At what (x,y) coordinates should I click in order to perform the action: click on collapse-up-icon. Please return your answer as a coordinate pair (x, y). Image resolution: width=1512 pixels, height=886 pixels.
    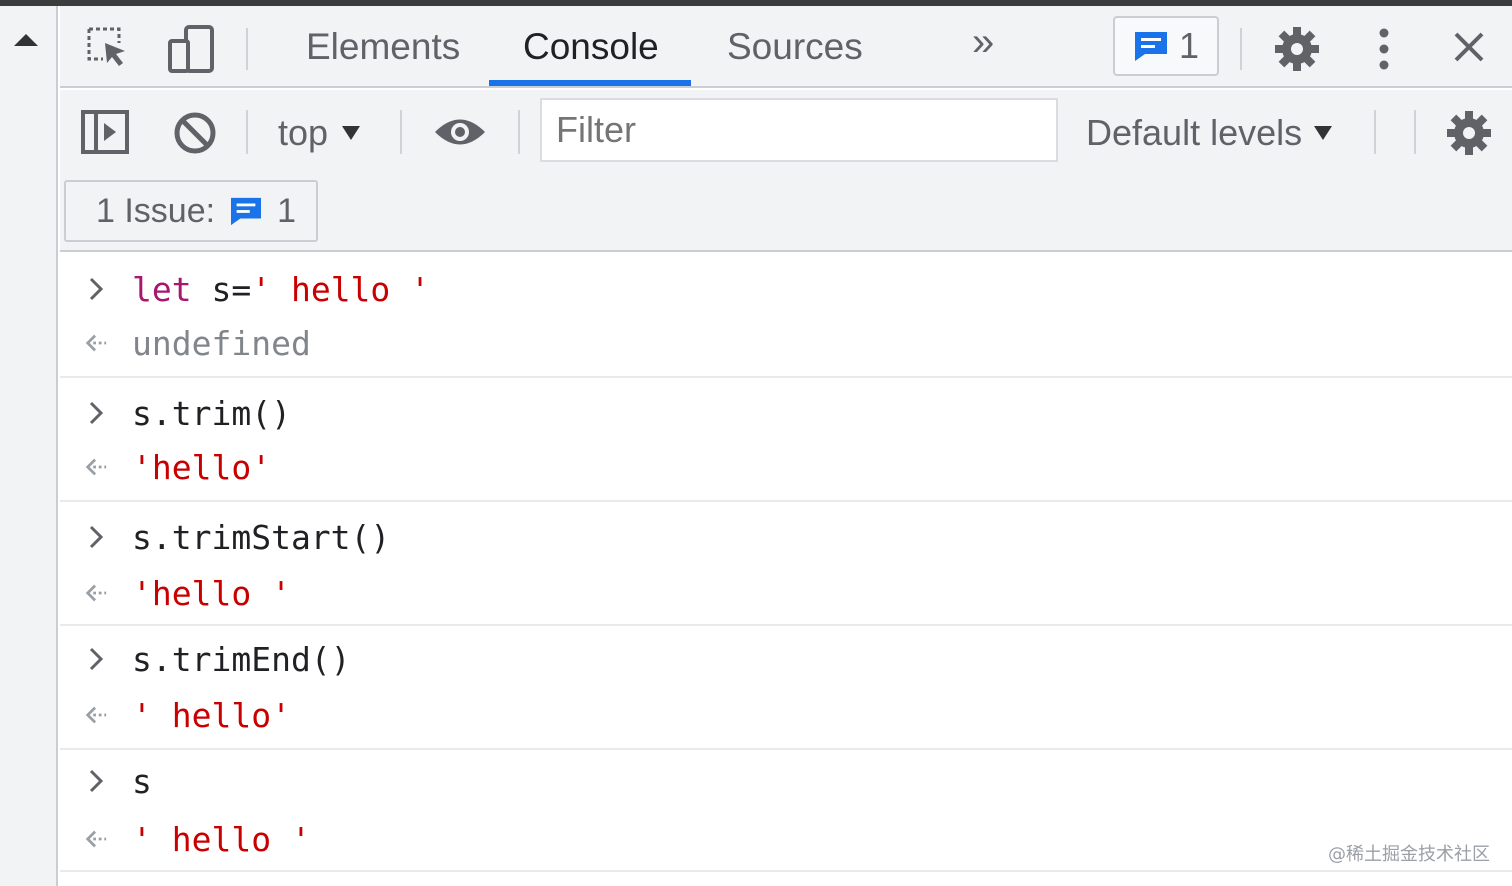
    Looking at the image, I should click on (26, 40).